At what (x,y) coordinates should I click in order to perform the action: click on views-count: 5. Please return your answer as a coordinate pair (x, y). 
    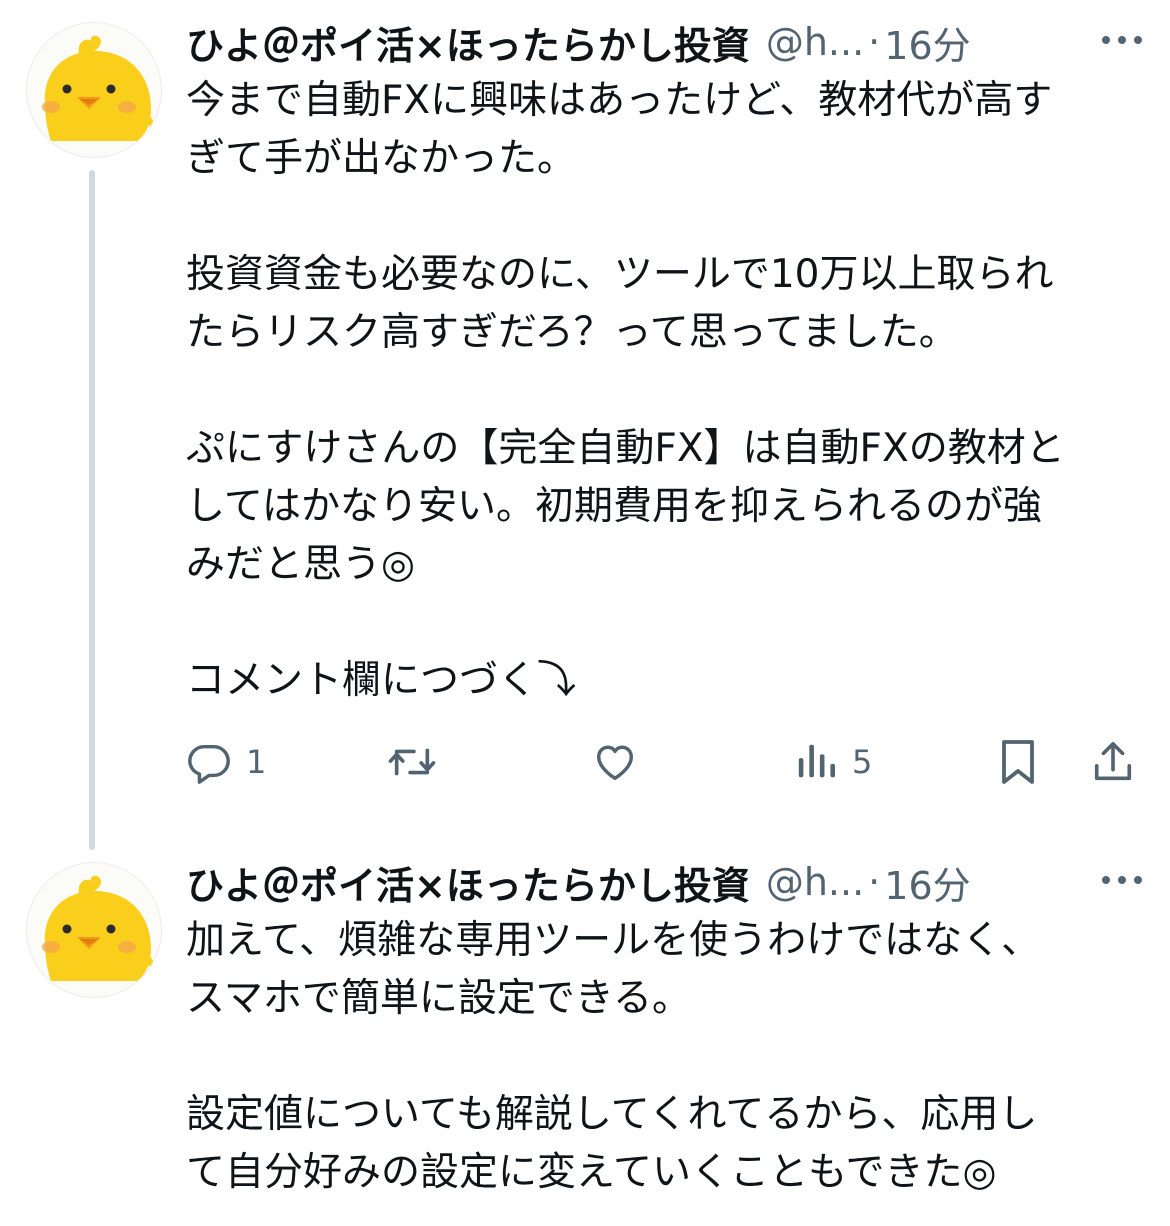
    Looking at the image, I should click on (862, 762).